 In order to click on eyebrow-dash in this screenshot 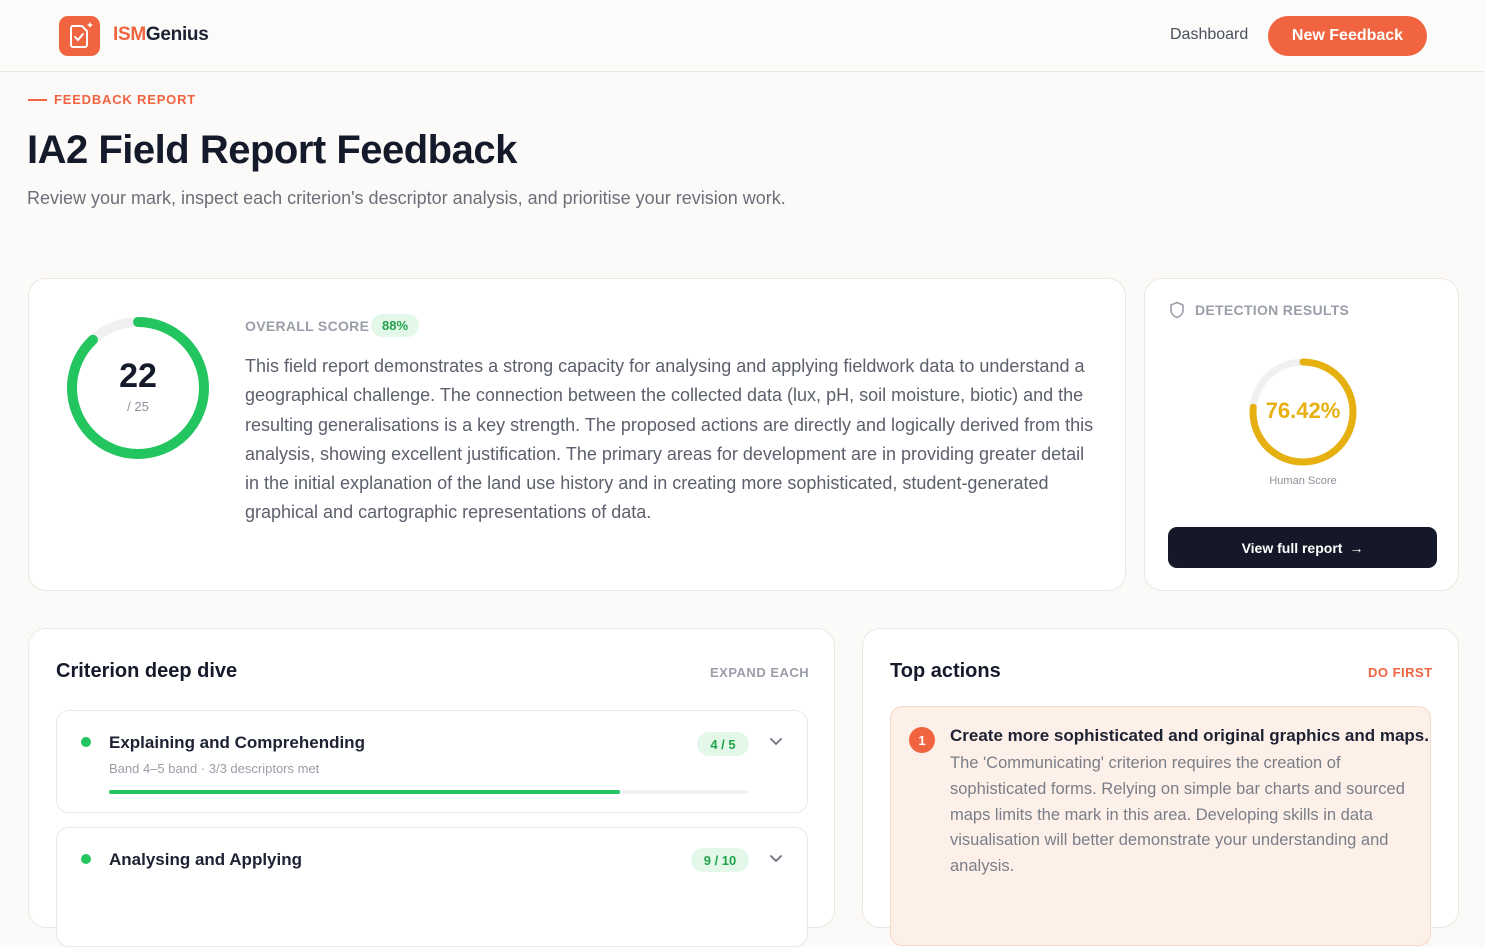, I will do `click(37, 99)`.